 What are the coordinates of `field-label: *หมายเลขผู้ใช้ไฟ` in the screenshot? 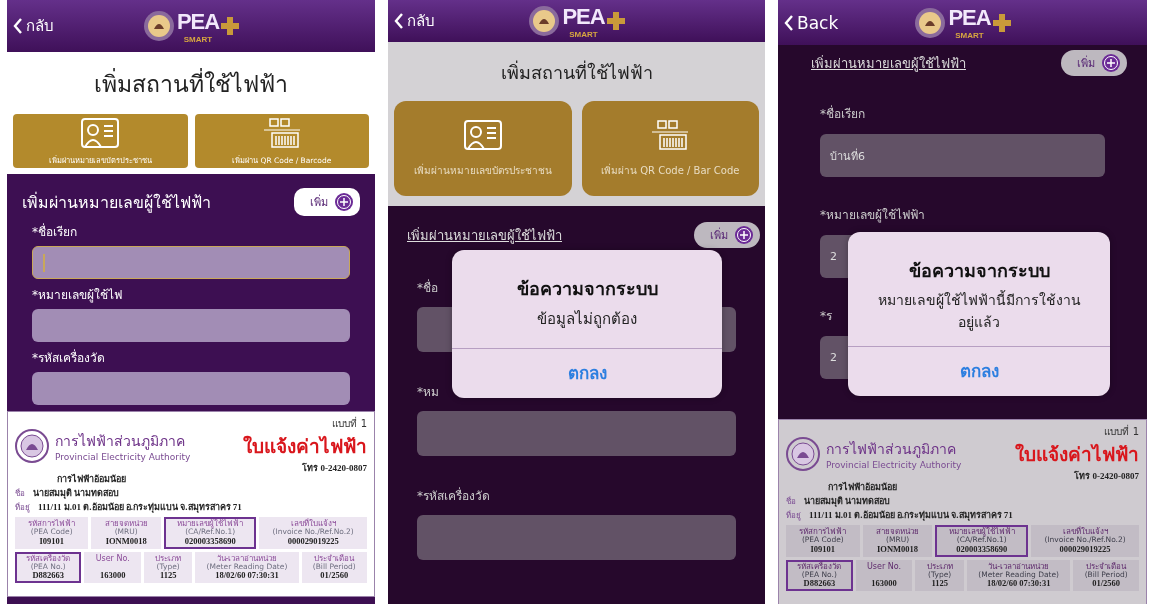 It's located at (77, 295).